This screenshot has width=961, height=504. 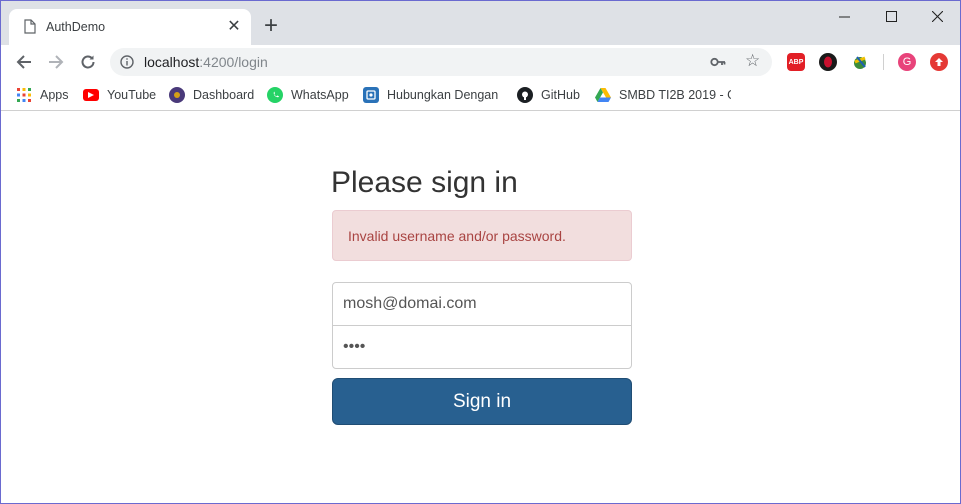 I want to click on address-bar: localhost:4200/login ☆, so click(x=441, y=62).